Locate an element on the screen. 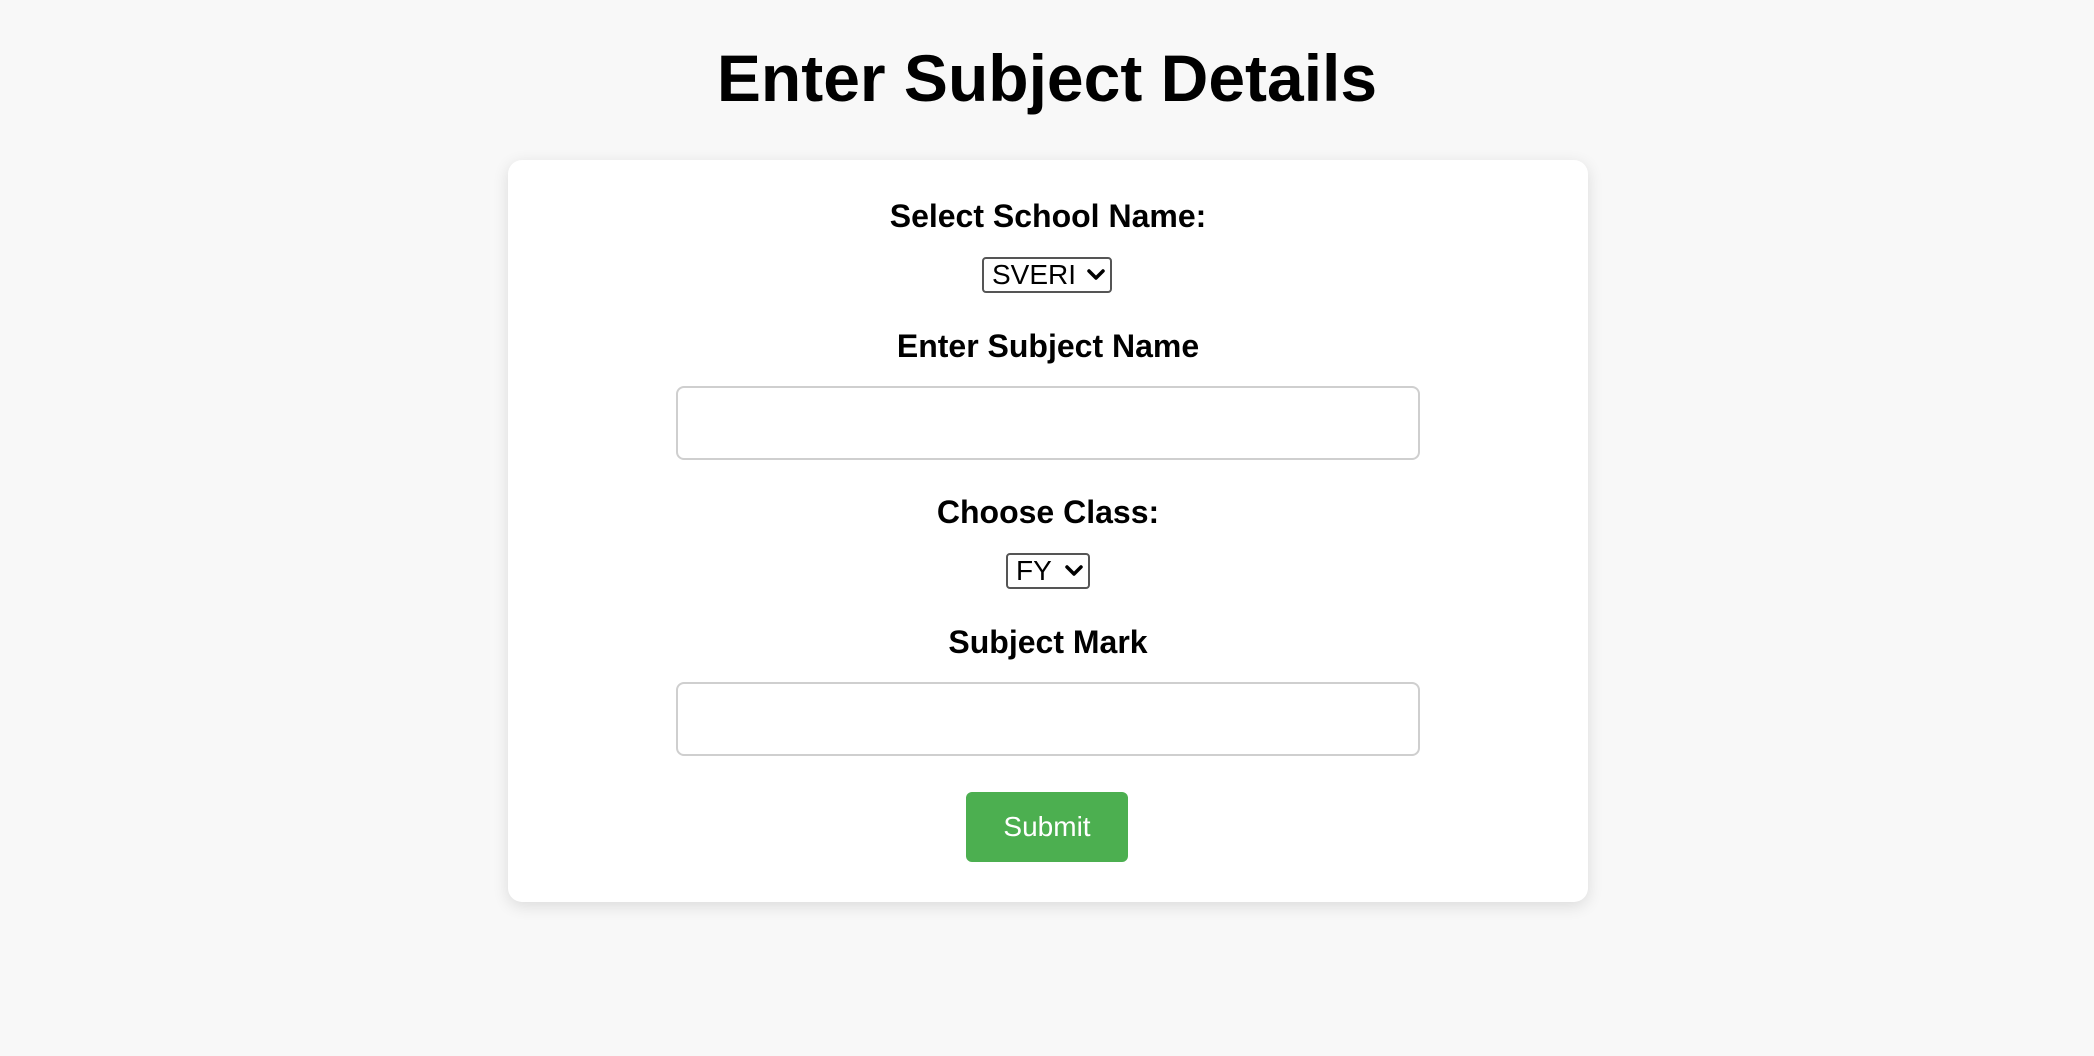  subject-name-input is located at coordinates (1048, 423).